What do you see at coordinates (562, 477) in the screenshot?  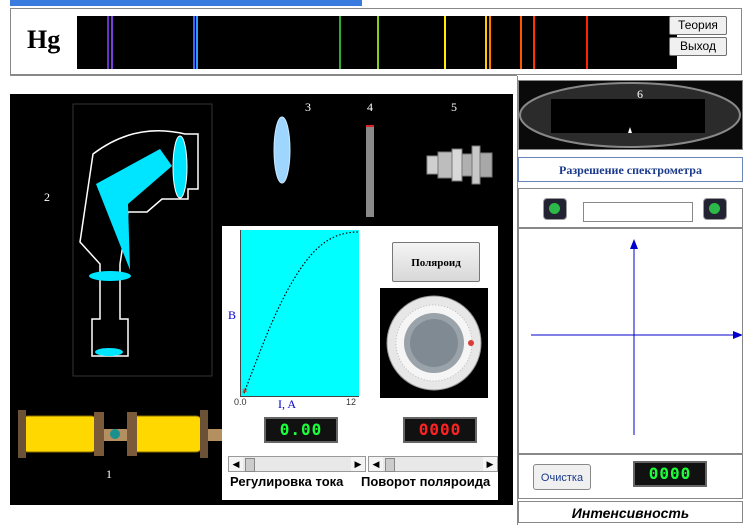 I see `clear-button: Очистка` at bounding box center [562, 477].